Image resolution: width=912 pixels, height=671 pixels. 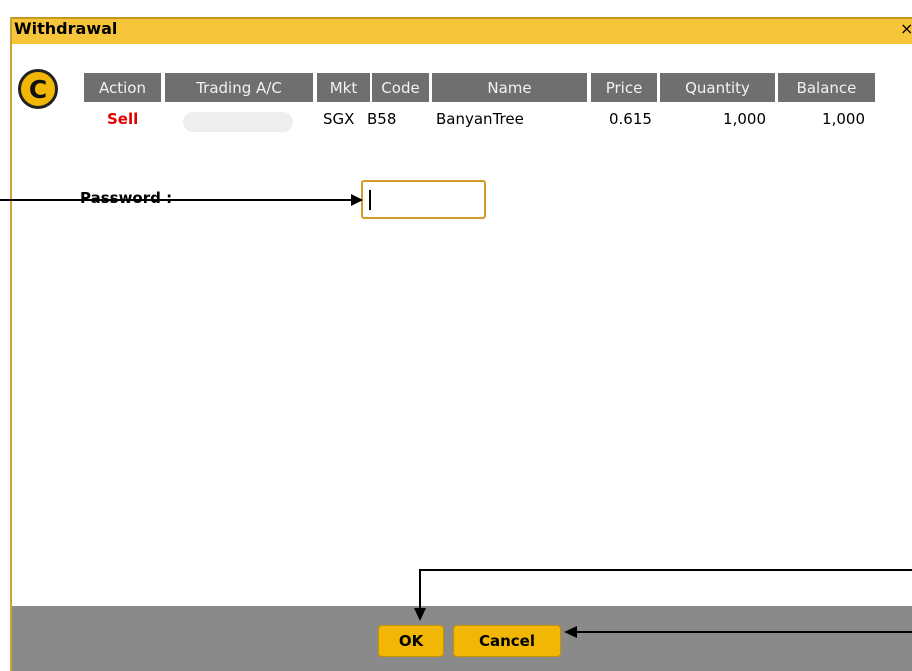 I want to click on password-arrow-head, so click(x=357, y=200).